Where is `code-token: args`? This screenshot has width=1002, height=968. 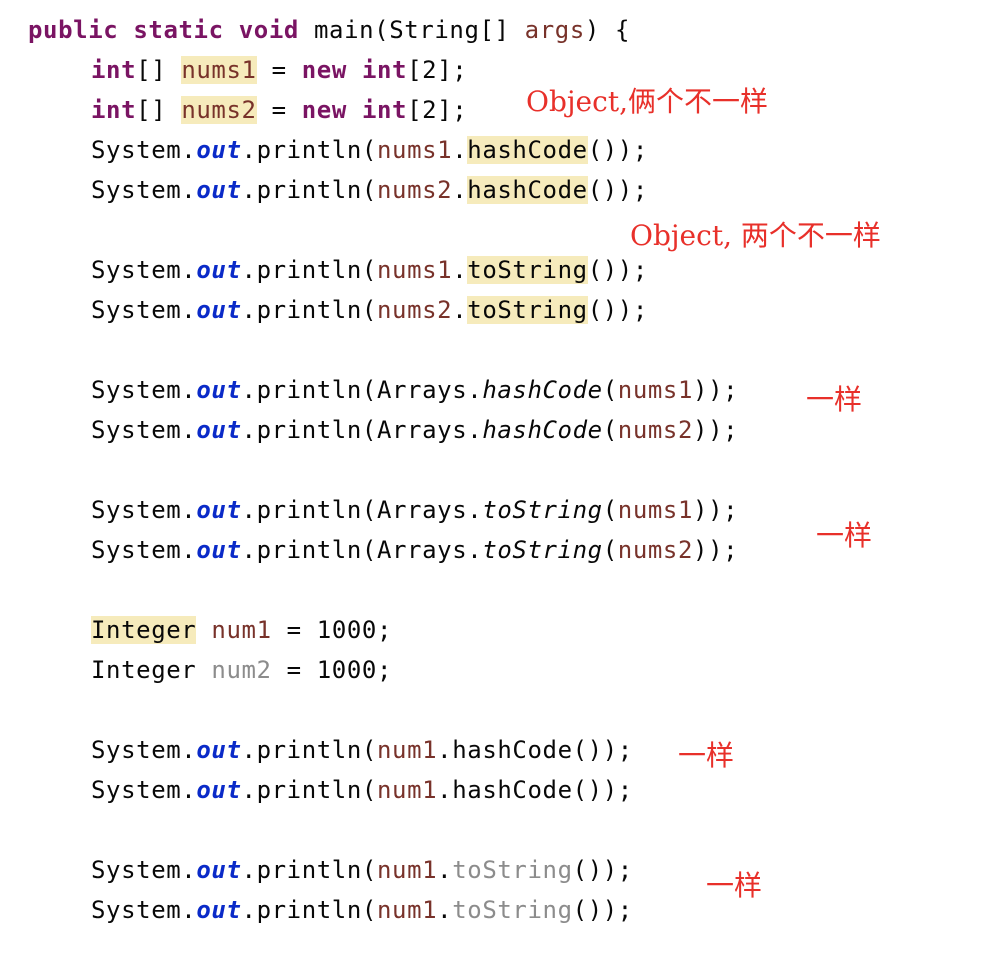
code-token: args is located at coordinates (554, 30).